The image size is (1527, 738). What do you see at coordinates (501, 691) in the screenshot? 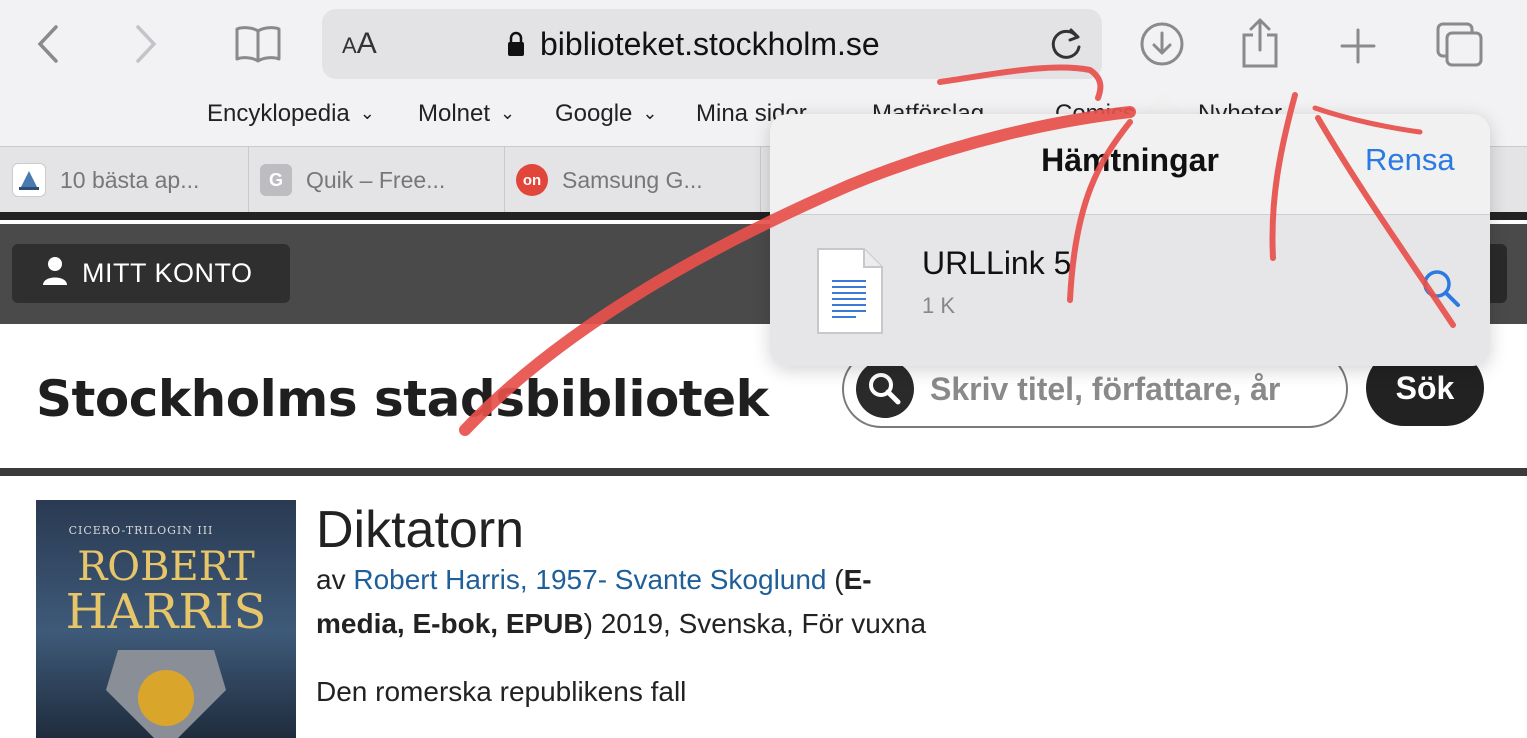
I see `book-subtitle: Den romerska republikens fall` at bounding box center [501, 691].